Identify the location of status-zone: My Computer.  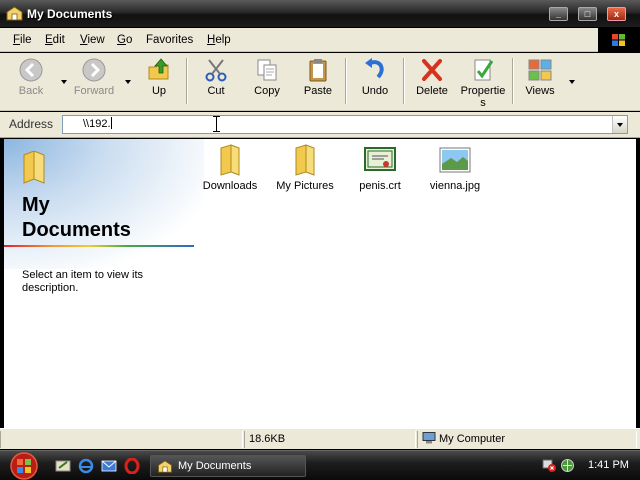
(527, 439).